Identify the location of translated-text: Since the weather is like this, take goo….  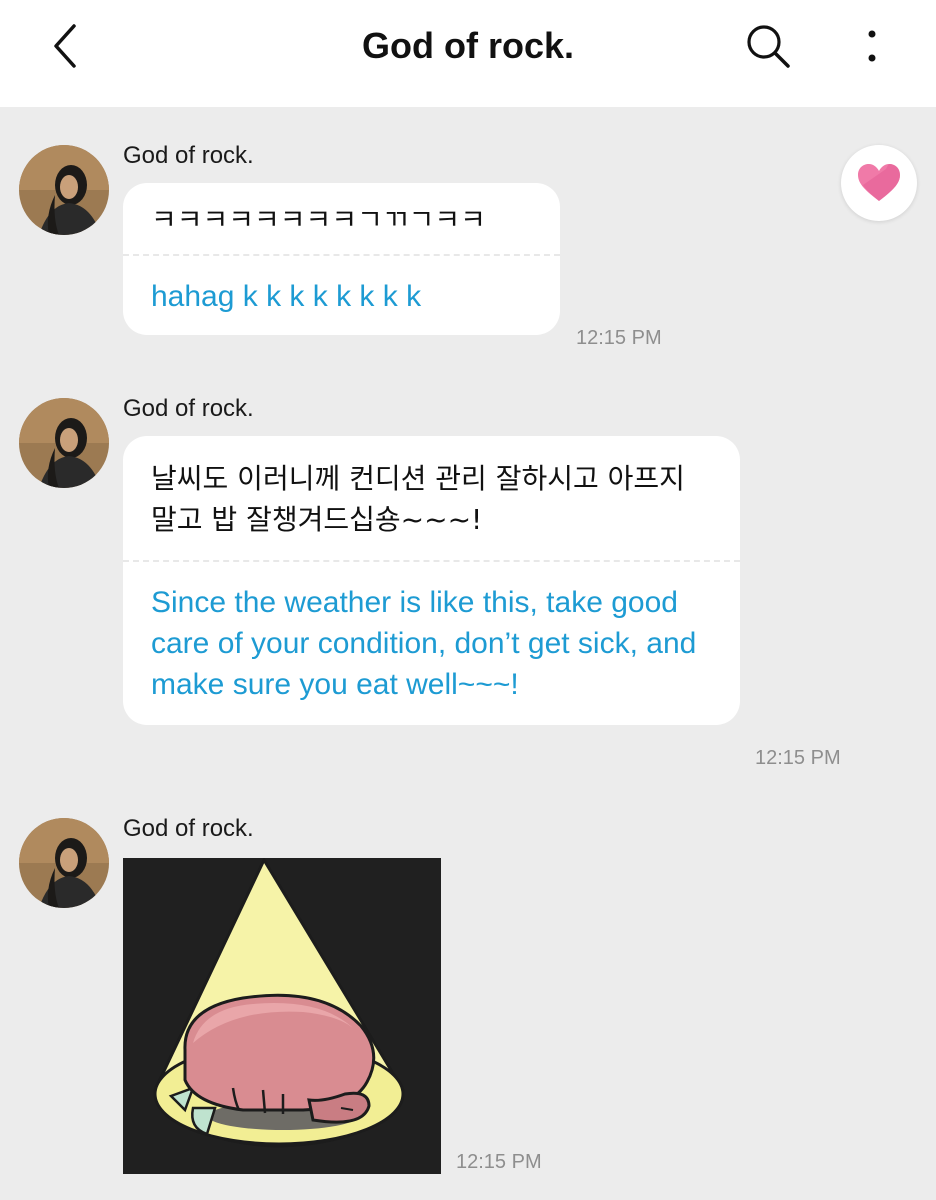
(424, 643).